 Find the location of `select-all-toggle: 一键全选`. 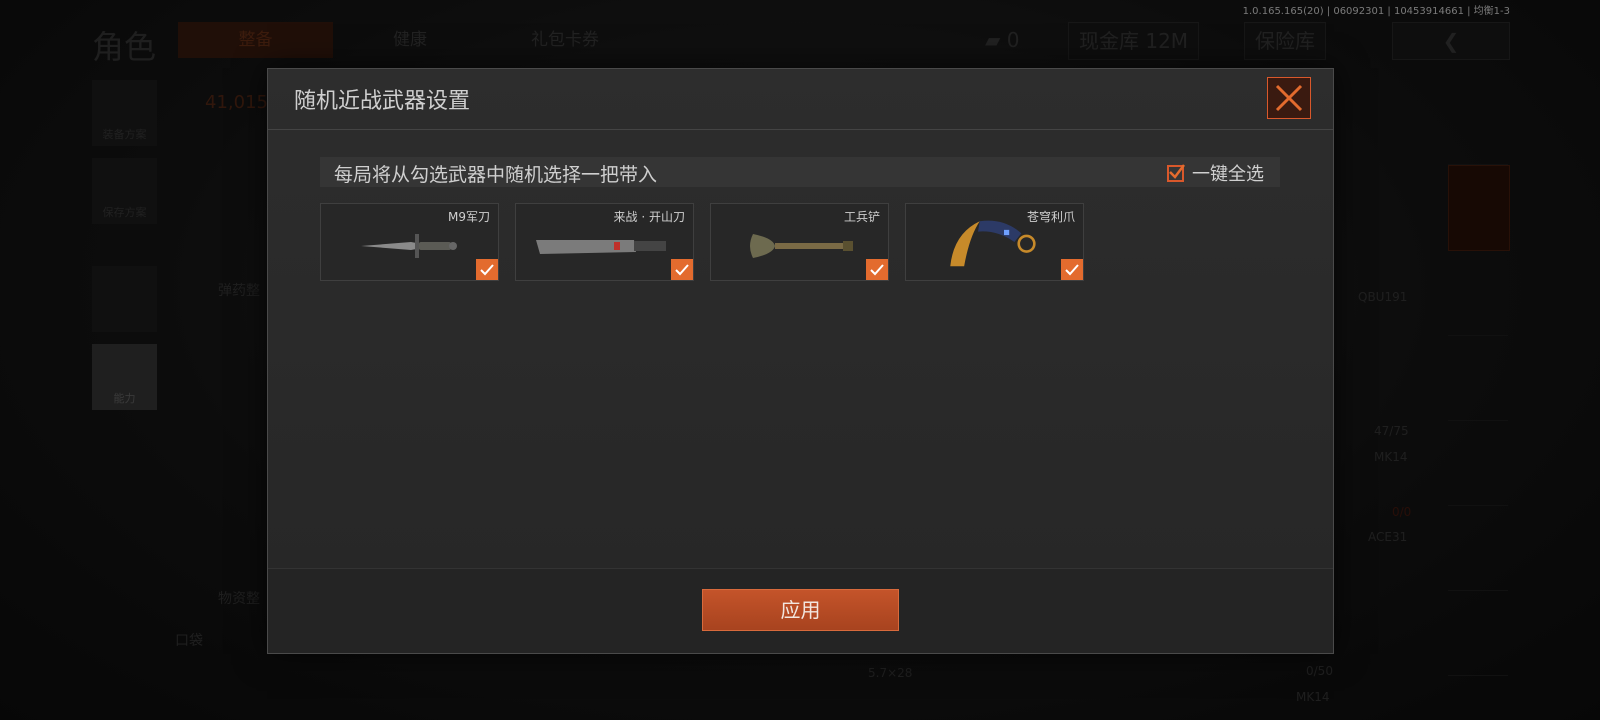

select-all-toggle: 一键全选 is located at coordinates (1215, 173).